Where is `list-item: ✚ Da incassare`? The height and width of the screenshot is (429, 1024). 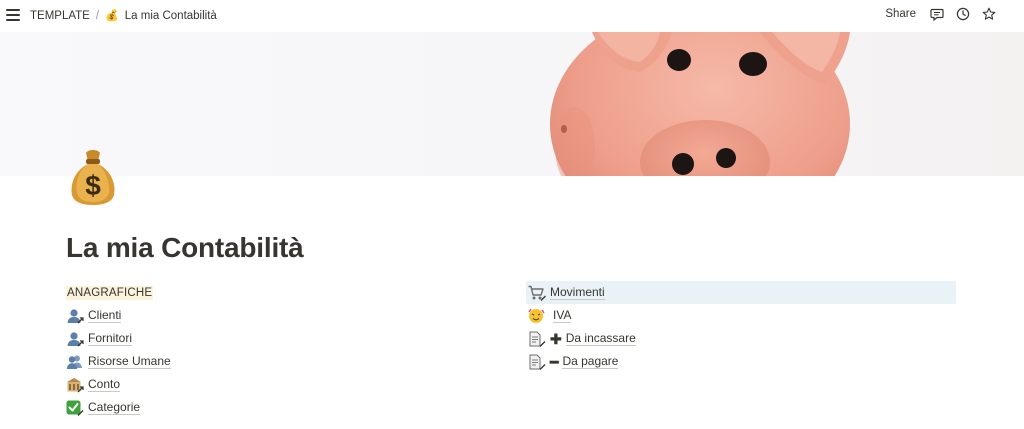
list-item: ✚ Da incassare is located at coordinates (741, 338).